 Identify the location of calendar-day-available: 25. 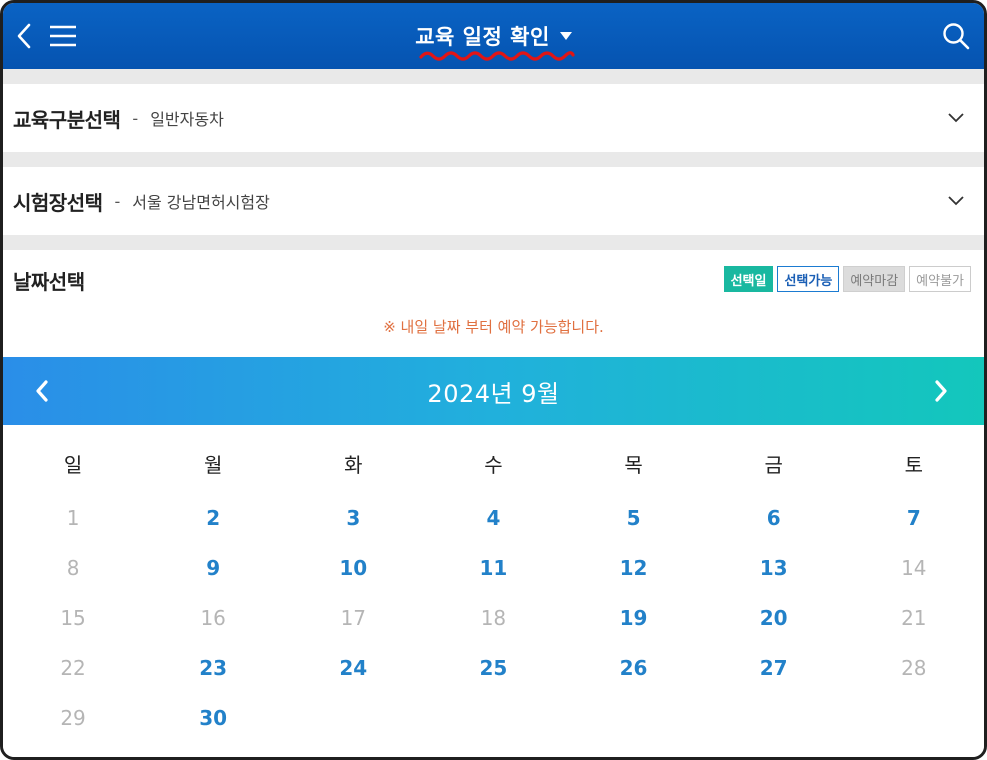
(493, 668).